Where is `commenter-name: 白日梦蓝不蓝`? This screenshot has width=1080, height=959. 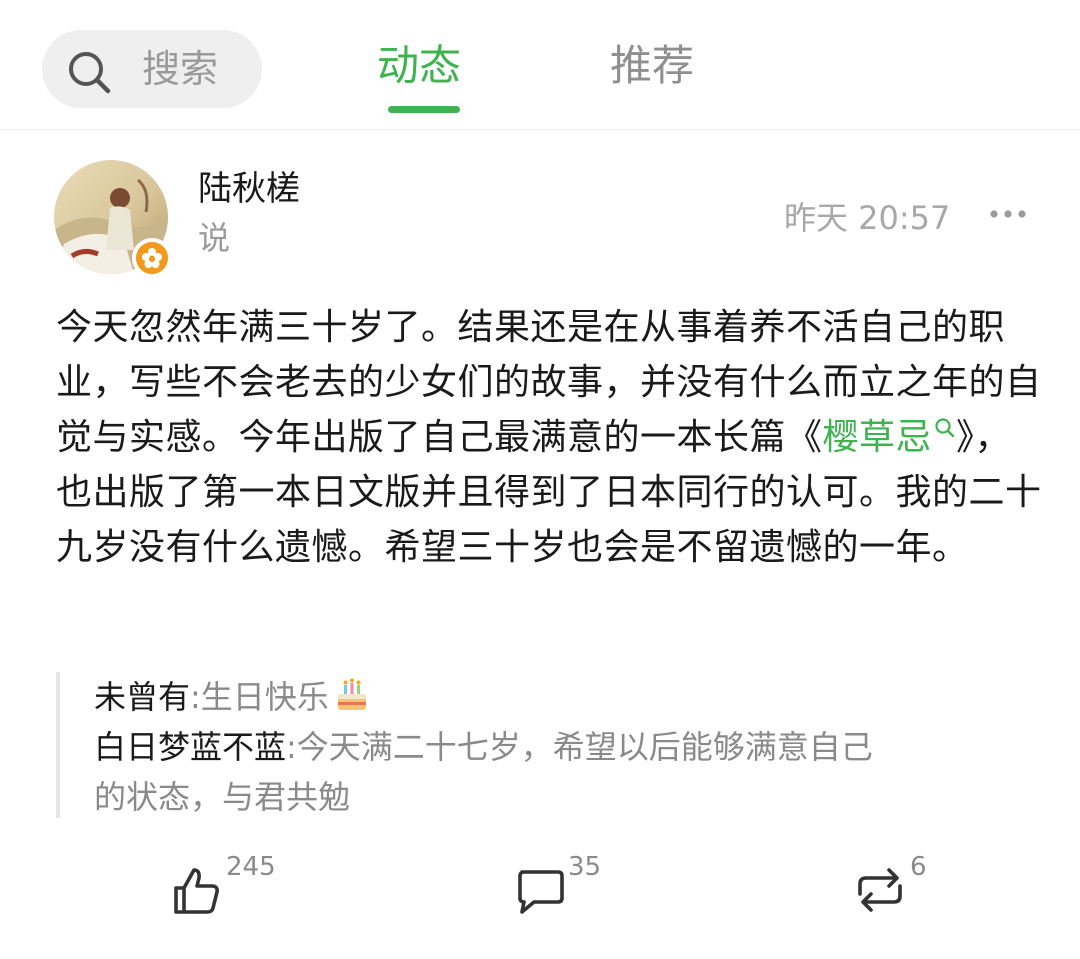
commenter-name: 白日梦蓝不蓝 is located at coordinates (190, 747).